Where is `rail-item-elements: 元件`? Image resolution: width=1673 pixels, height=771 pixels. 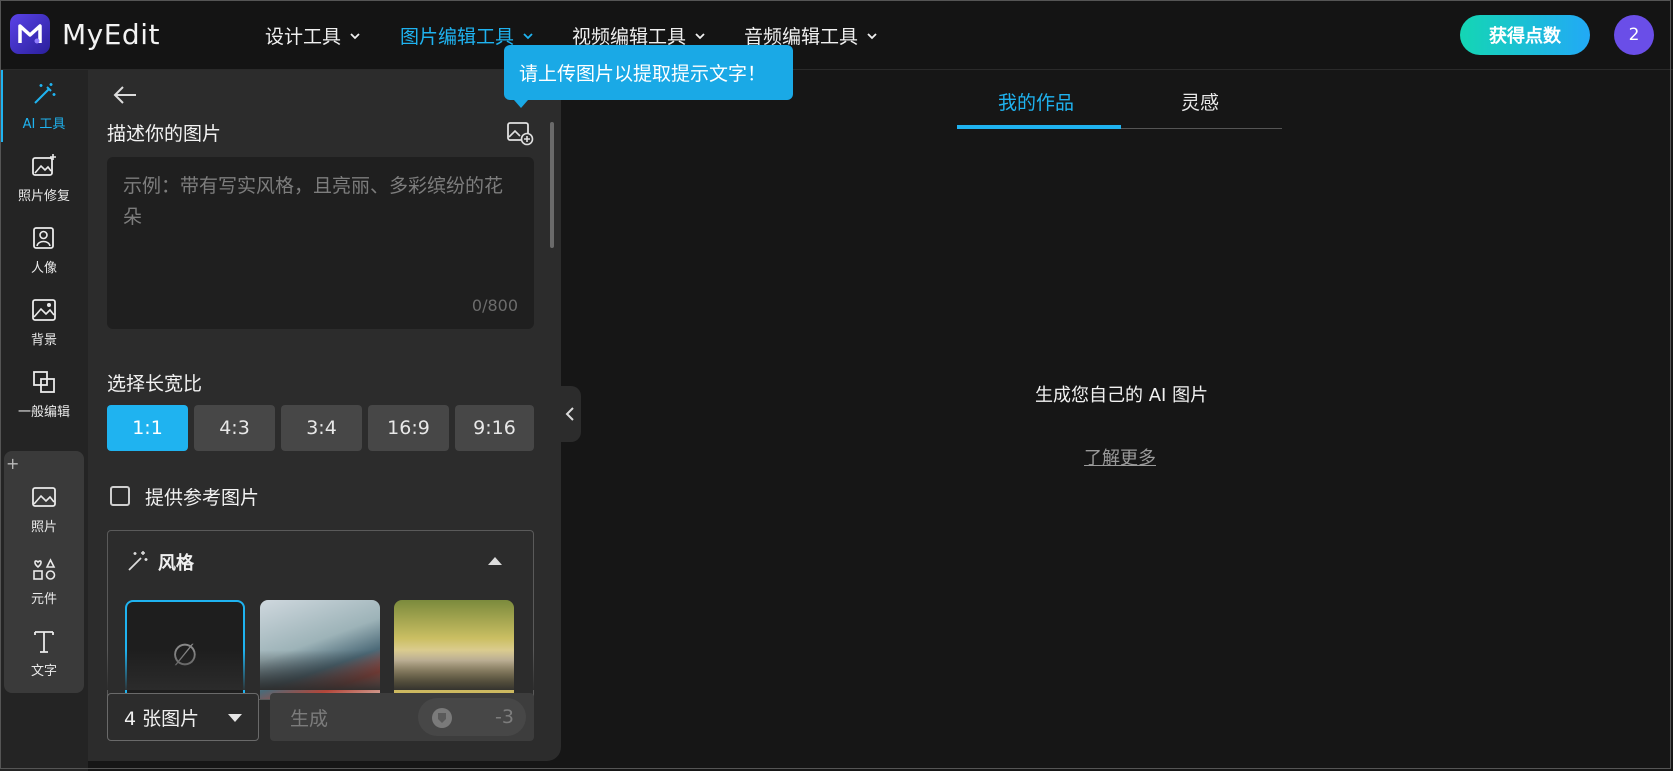 rail-item-elements: 元件 is located at coordinates (44, 581).